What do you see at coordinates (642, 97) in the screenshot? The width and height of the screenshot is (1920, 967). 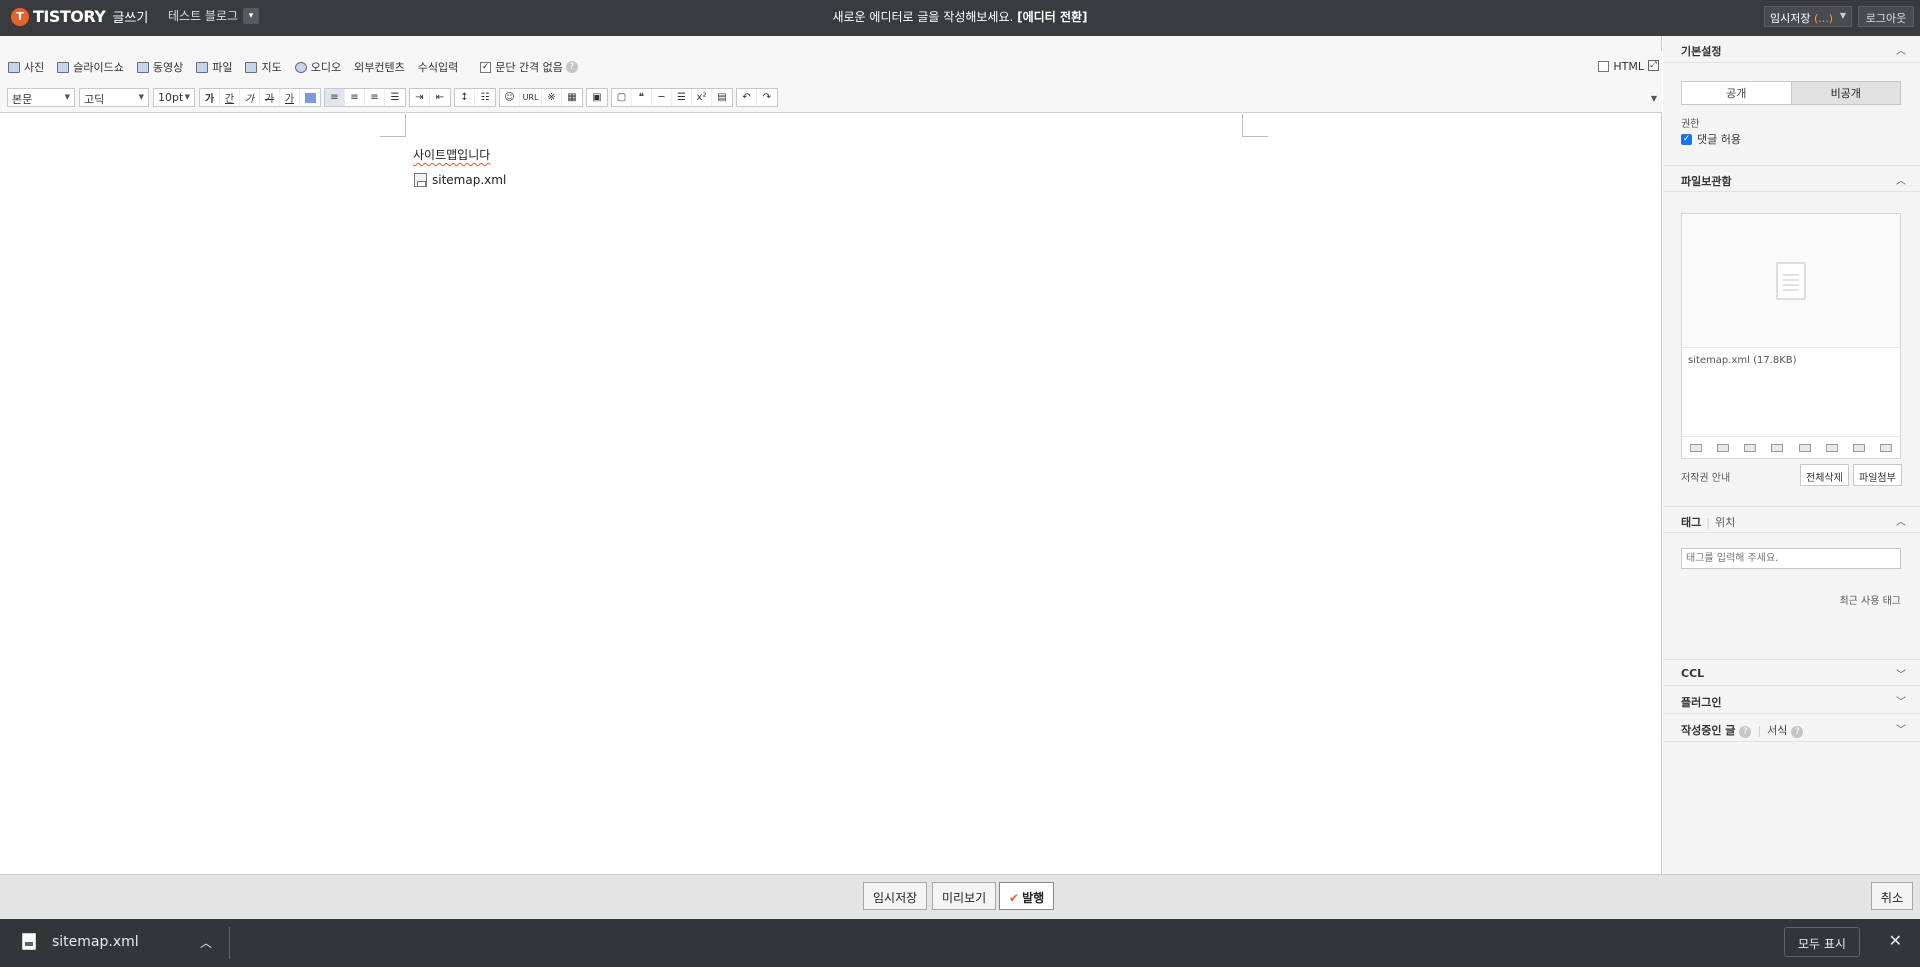 I see `quote-icon: ❝` at bounding box center [642, 97].